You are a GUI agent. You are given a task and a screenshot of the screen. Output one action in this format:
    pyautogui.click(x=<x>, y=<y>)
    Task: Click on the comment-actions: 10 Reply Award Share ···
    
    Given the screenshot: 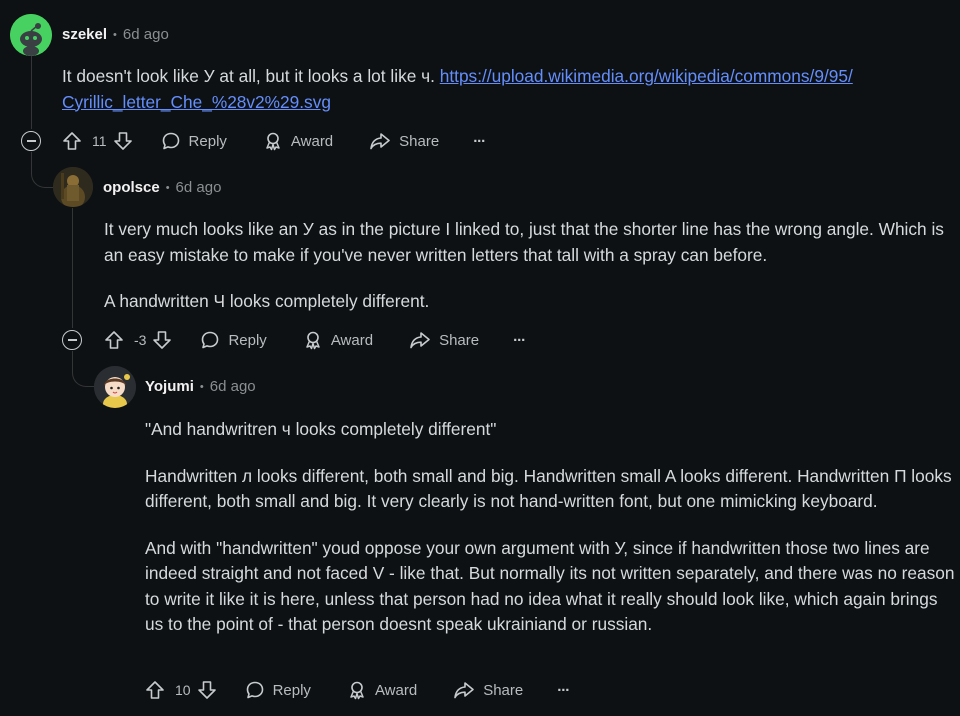 What is the action you would take?
    pyautogui.click(x=357, y=690)
    